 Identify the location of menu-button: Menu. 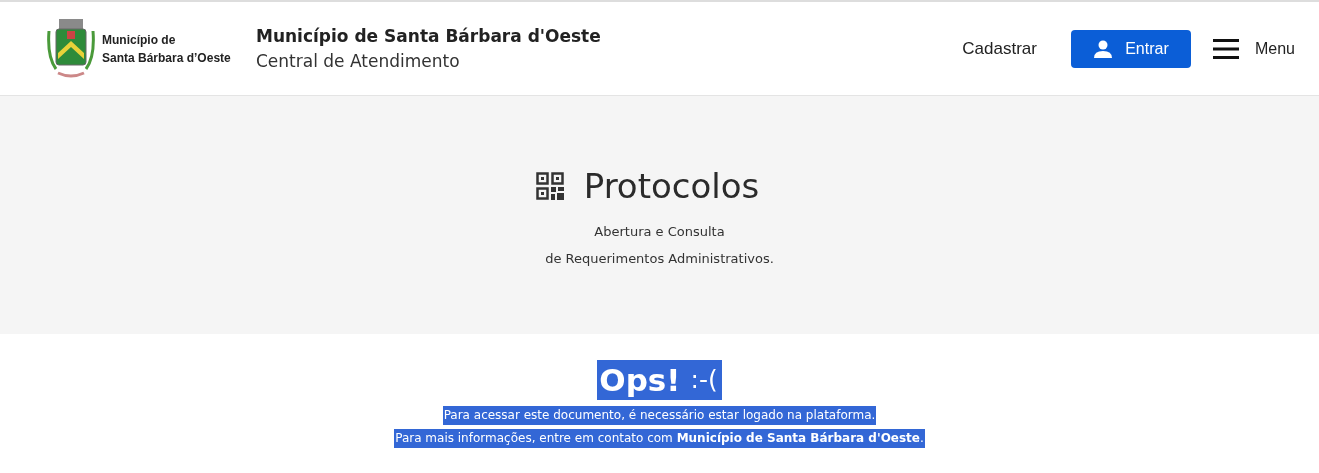
(1253, 48).